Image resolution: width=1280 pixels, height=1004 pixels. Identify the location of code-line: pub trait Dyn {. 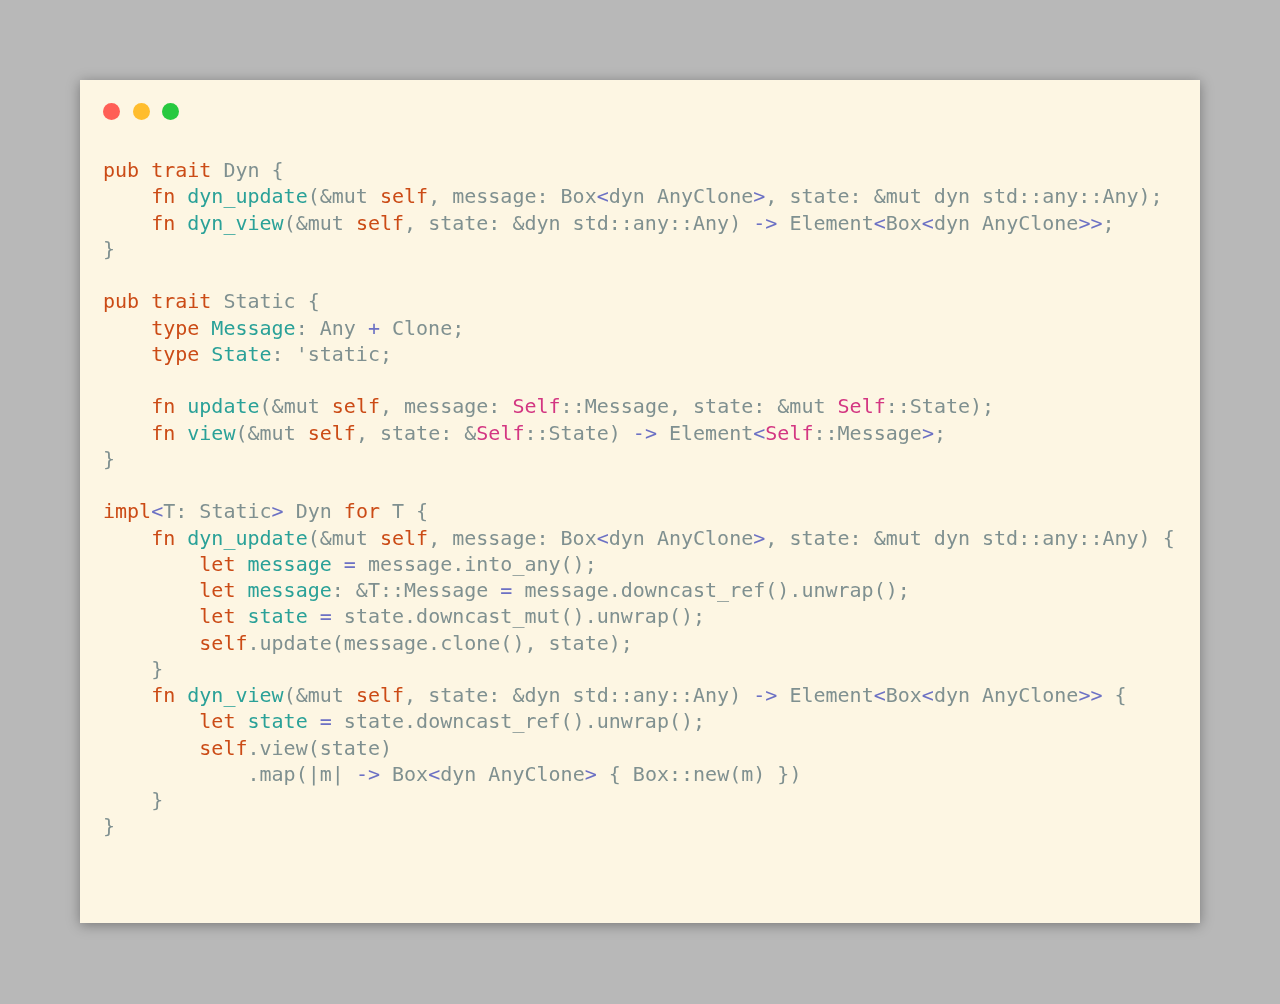
(193, 170).